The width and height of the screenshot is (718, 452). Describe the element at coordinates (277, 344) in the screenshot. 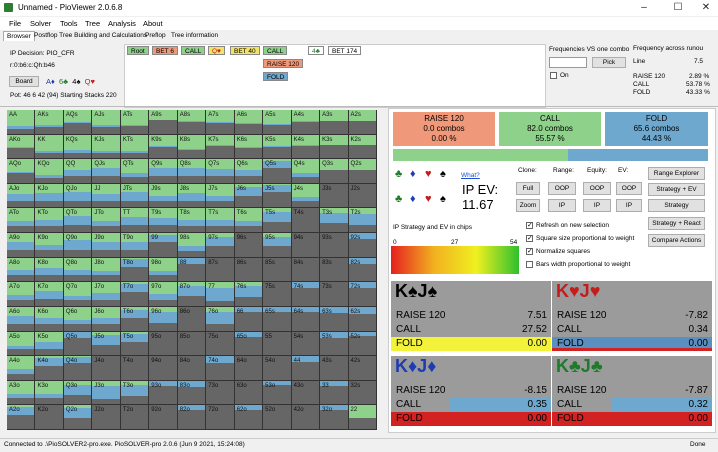

I see `grid-cell-55: 55` at that location.